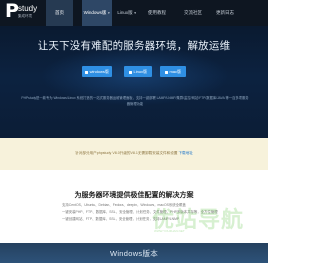 This screenshot has width=320, height=263. What do you see at coordinates (25, 16) in the screenshot?
I see `logo-tagline: 集成环境` at bounding box center [25, 16].